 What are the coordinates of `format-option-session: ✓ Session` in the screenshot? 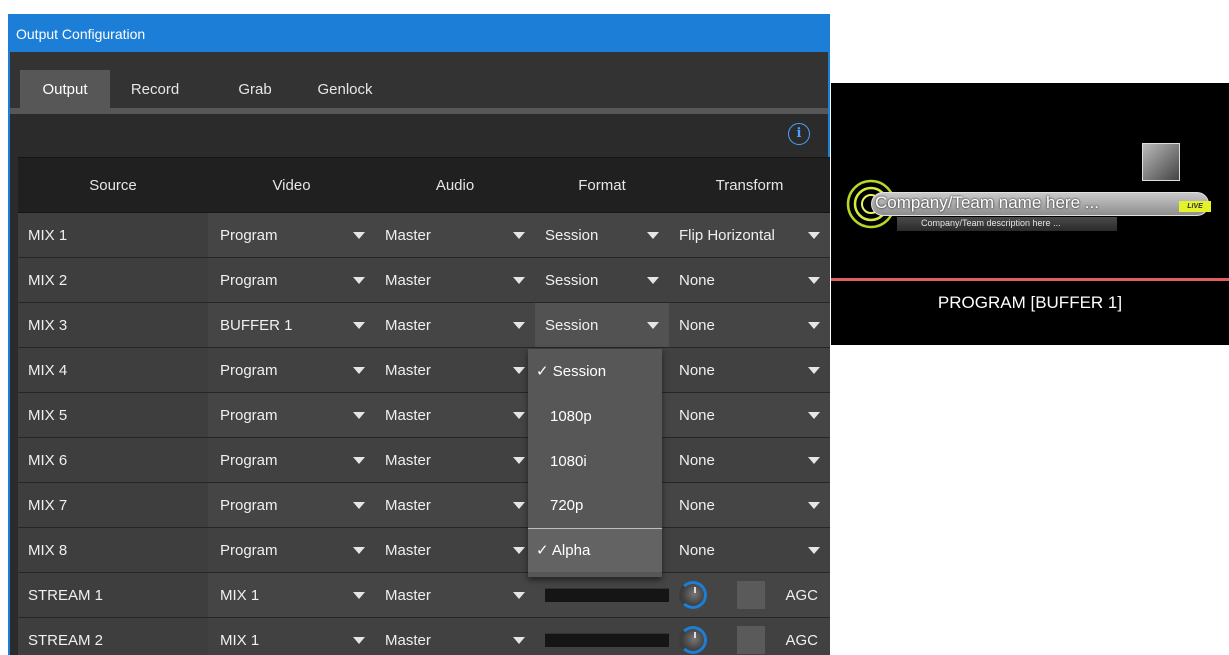 It's located at (595, 371).